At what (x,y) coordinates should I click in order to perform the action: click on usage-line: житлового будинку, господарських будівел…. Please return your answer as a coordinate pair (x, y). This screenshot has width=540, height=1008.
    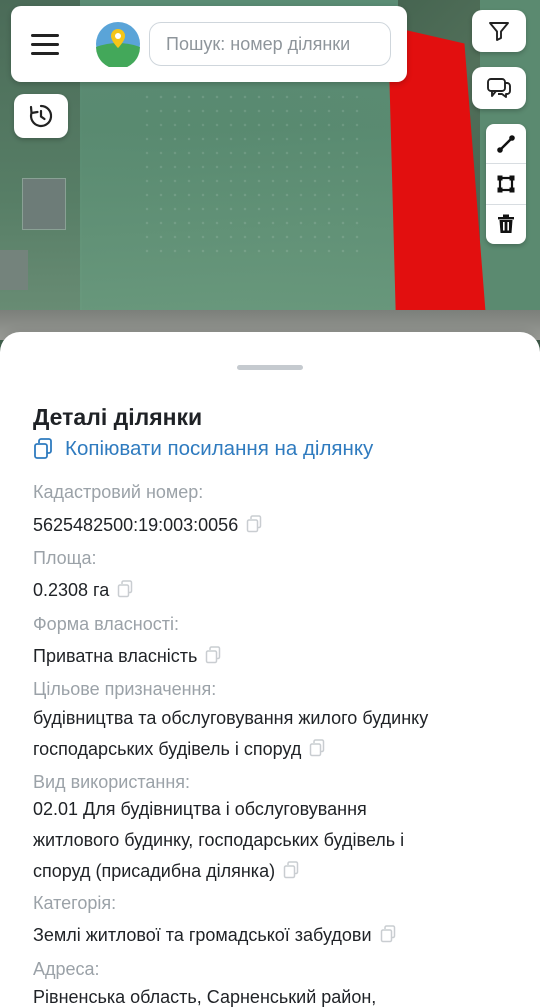
    Looking at the image, I should click on (219, 840).